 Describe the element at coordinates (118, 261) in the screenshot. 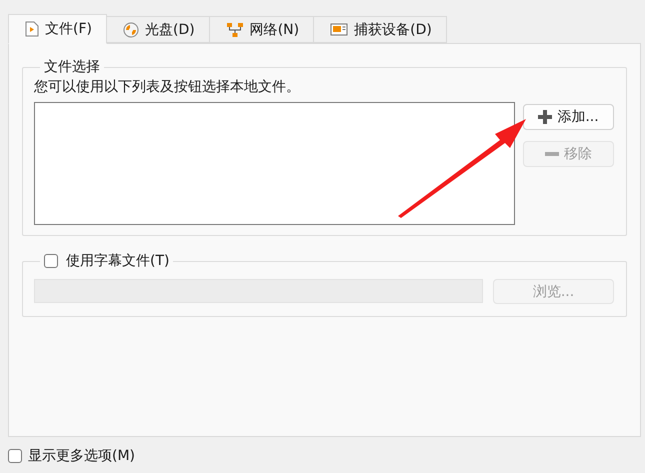

I see `checkbox-label: 使用字幕文件(T)` at that location.